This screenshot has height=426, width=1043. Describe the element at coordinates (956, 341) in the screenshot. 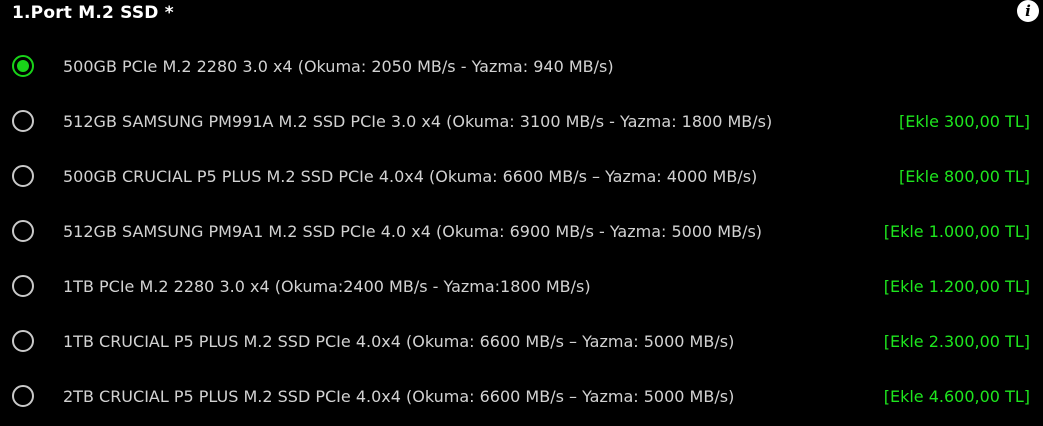

I see `option-price: [Ekle 2.300,00 TL]` at that location.